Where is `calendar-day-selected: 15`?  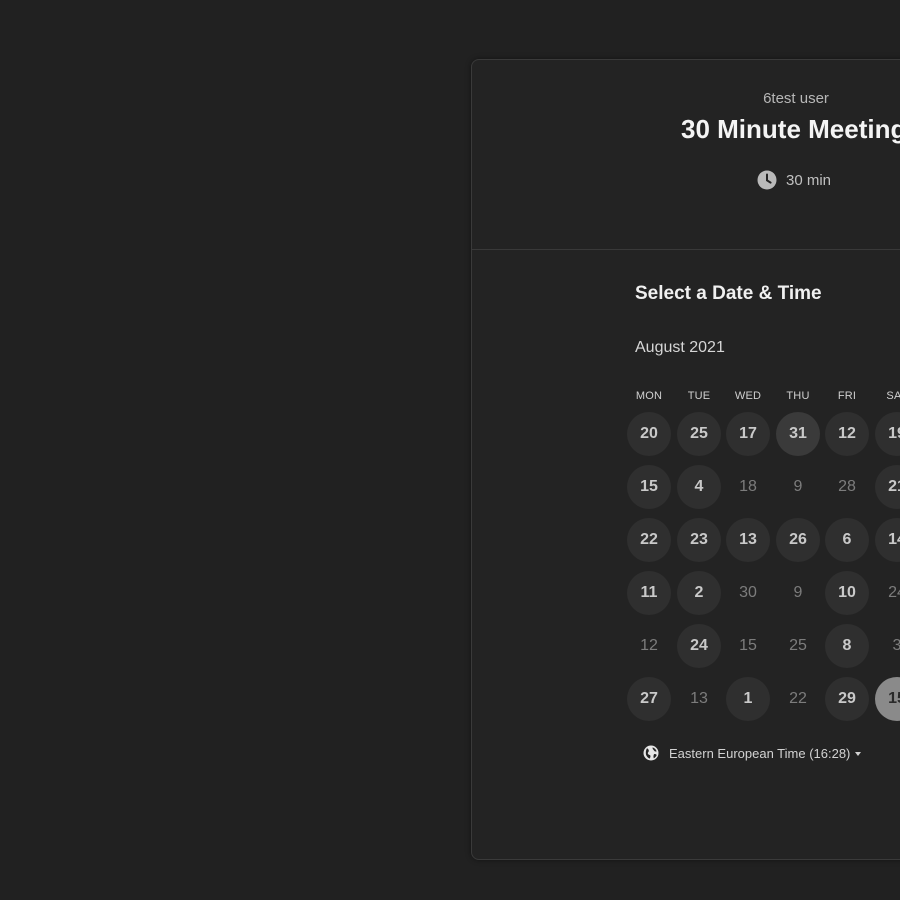 calendar-day-selected: 15 is located at coordinates (887, 699).